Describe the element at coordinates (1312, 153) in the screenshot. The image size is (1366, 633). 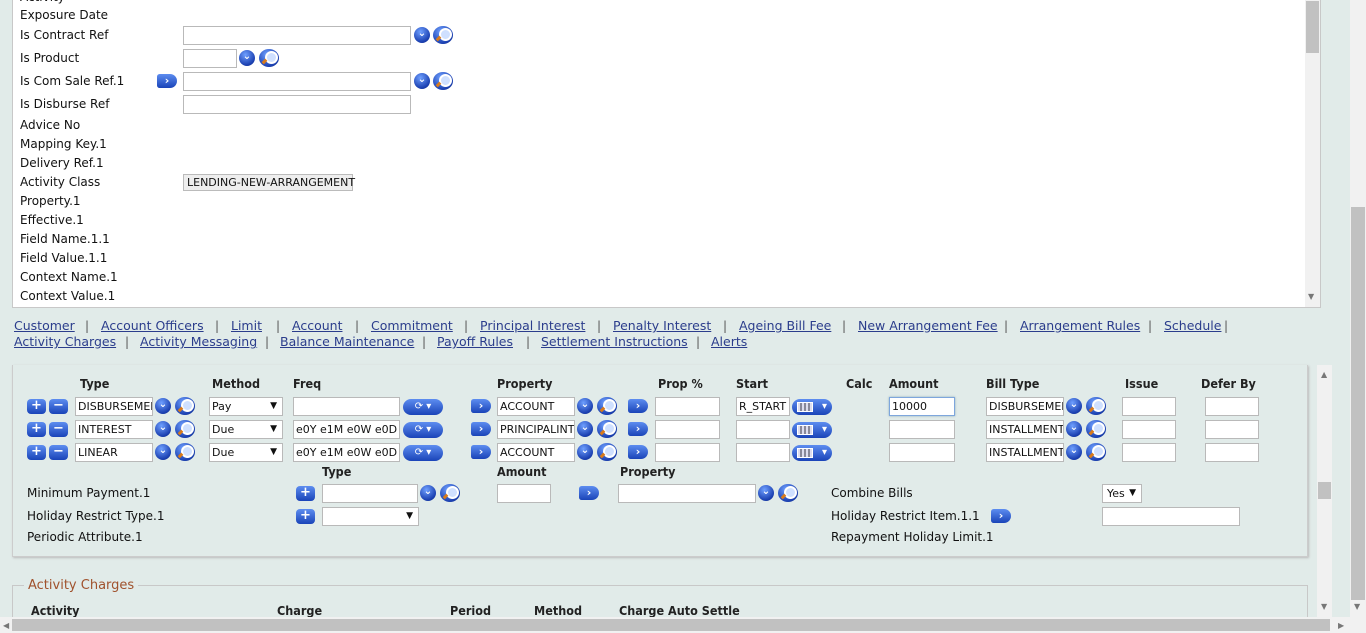
I see `top-panel-scrollbar: ▼` at that location.